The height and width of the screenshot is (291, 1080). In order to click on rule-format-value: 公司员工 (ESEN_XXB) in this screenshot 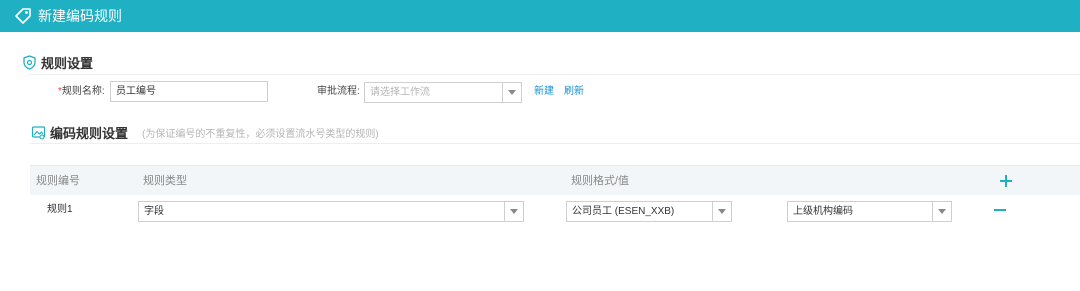, I will do `click(623, 211)`.